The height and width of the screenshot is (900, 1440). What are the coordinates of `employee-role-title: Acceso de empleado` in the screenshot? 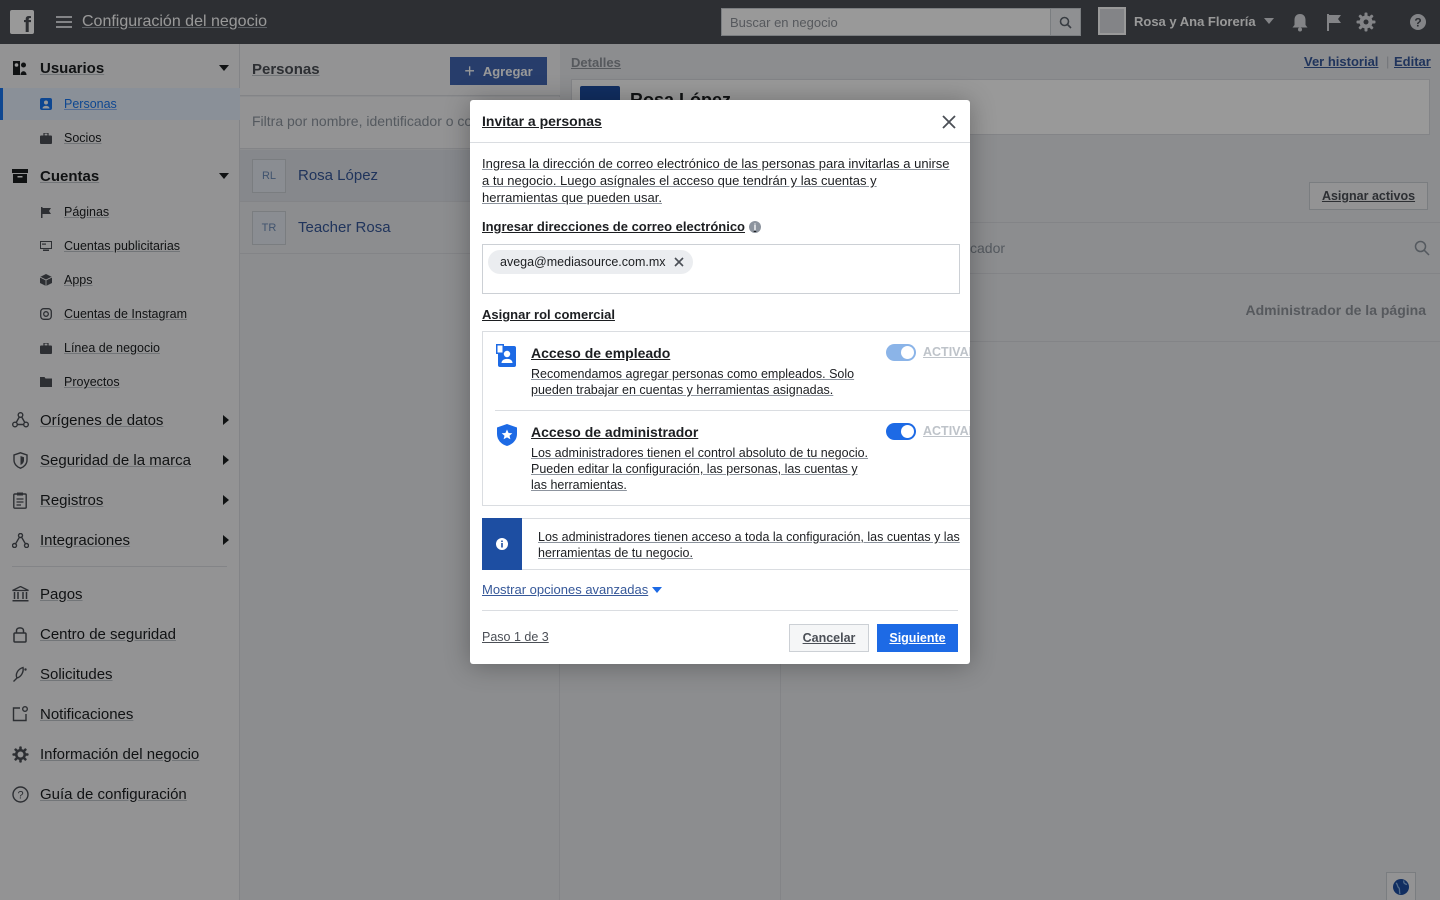 It's located at (601, 353).